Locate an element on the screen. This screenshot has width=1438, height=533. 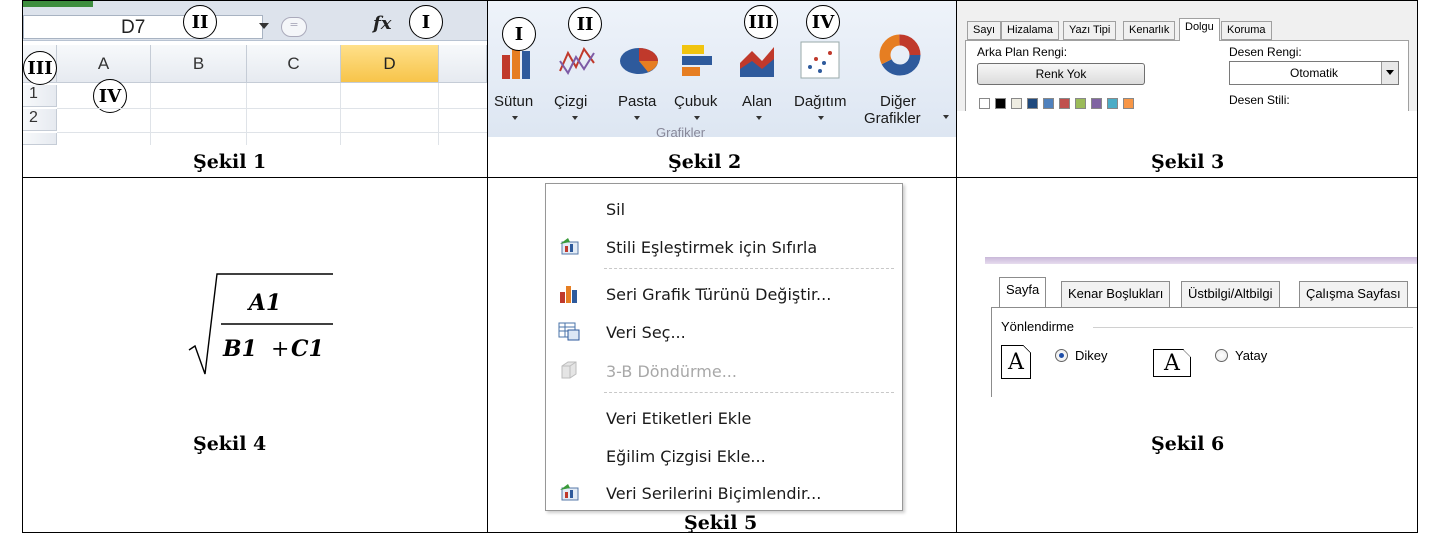
menu-item-delete: Sil is located at coordinates (615, 209).